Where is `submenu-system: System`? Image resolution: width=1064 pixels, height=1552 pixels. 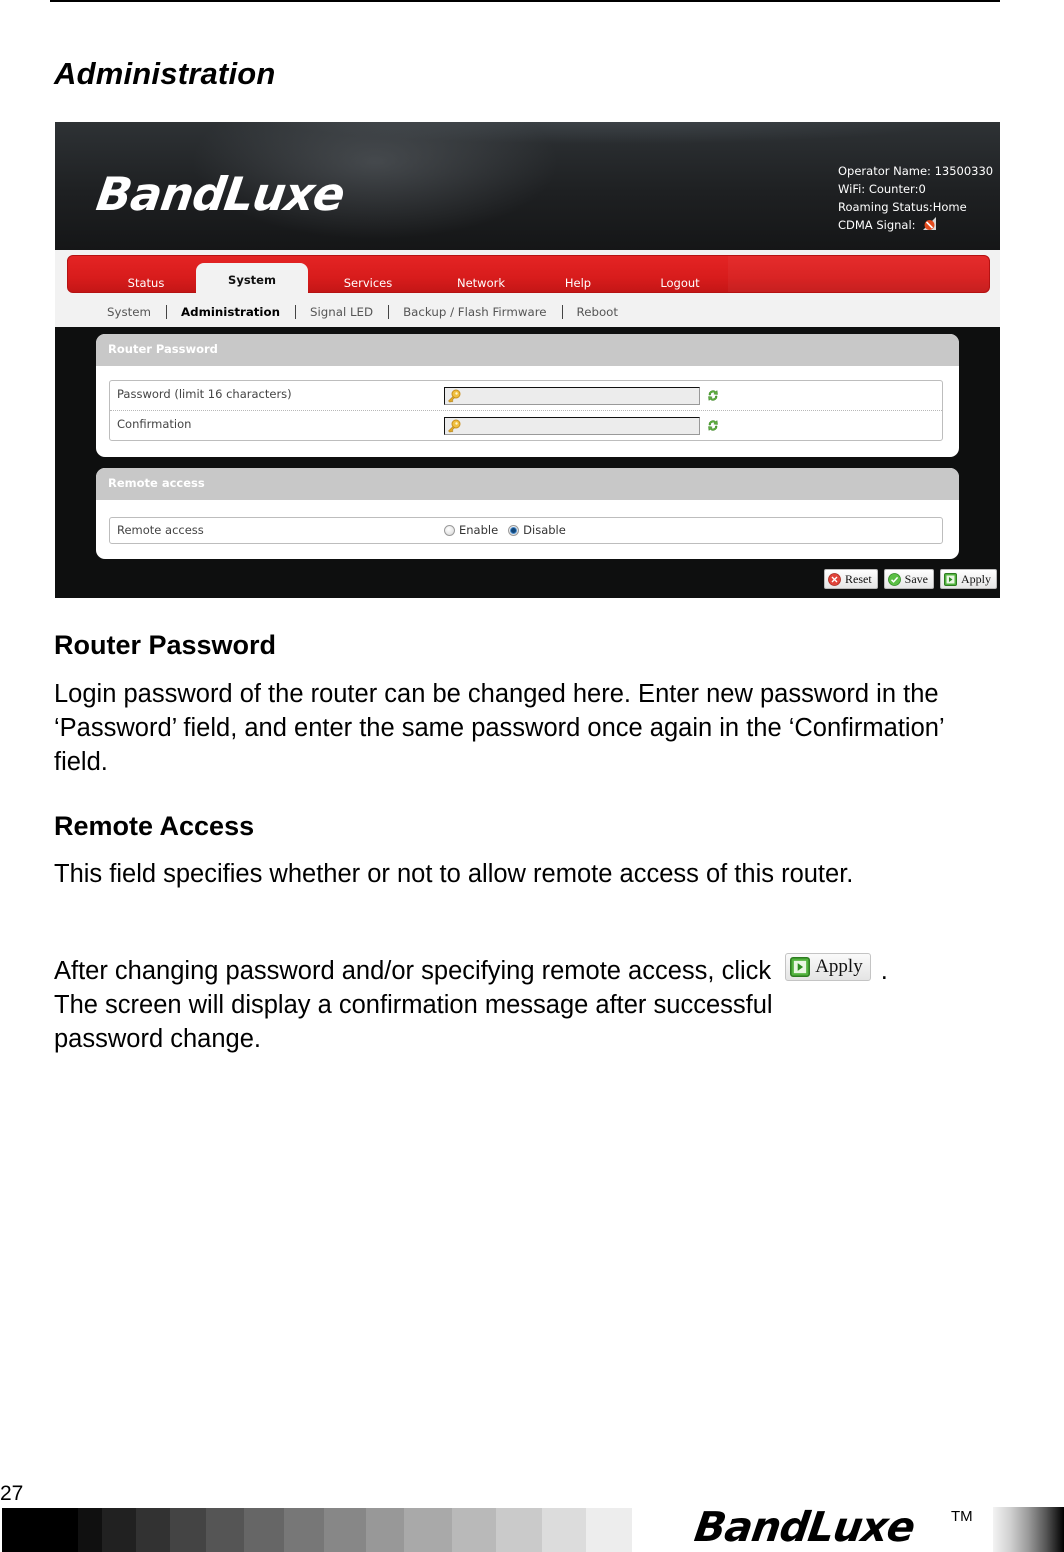
submenu-system: System is located at coordinates (129, 312).